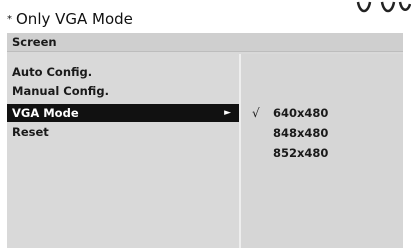 The width and height of the screenshot is (411, 248). What do you see at coordinates (123, 113) in the screenshot?
I see `menu-item-vga-mode: VGA Mode ►` at bounding box center [123, 113].